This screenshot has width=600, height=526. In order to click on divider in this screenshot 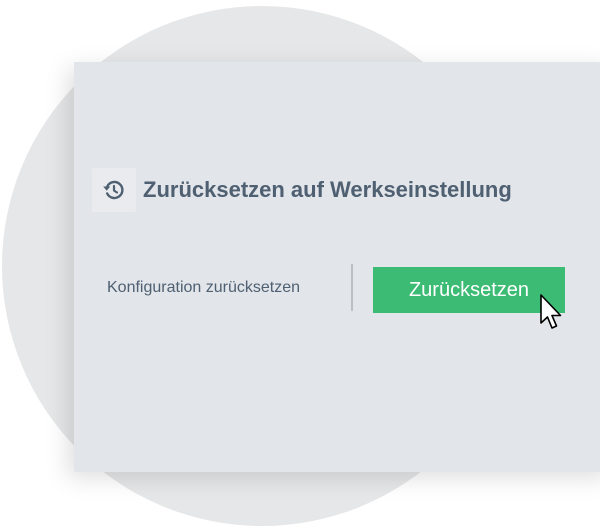, I will do `click(352, 287)`.